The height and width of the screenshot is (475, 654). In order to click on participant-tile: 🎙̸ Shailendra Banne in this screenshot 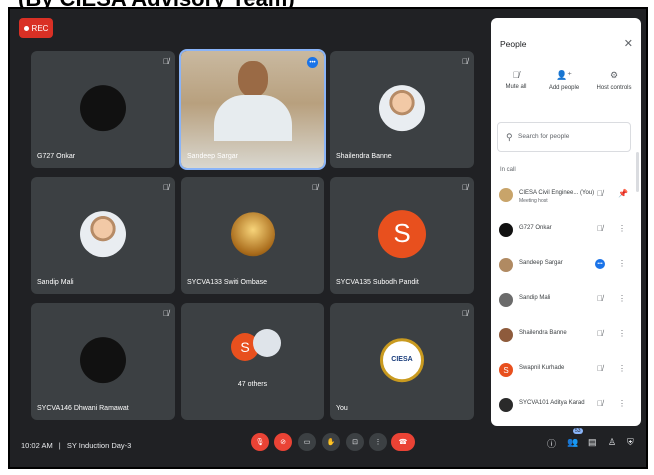, I will do `click(402, 109)`.